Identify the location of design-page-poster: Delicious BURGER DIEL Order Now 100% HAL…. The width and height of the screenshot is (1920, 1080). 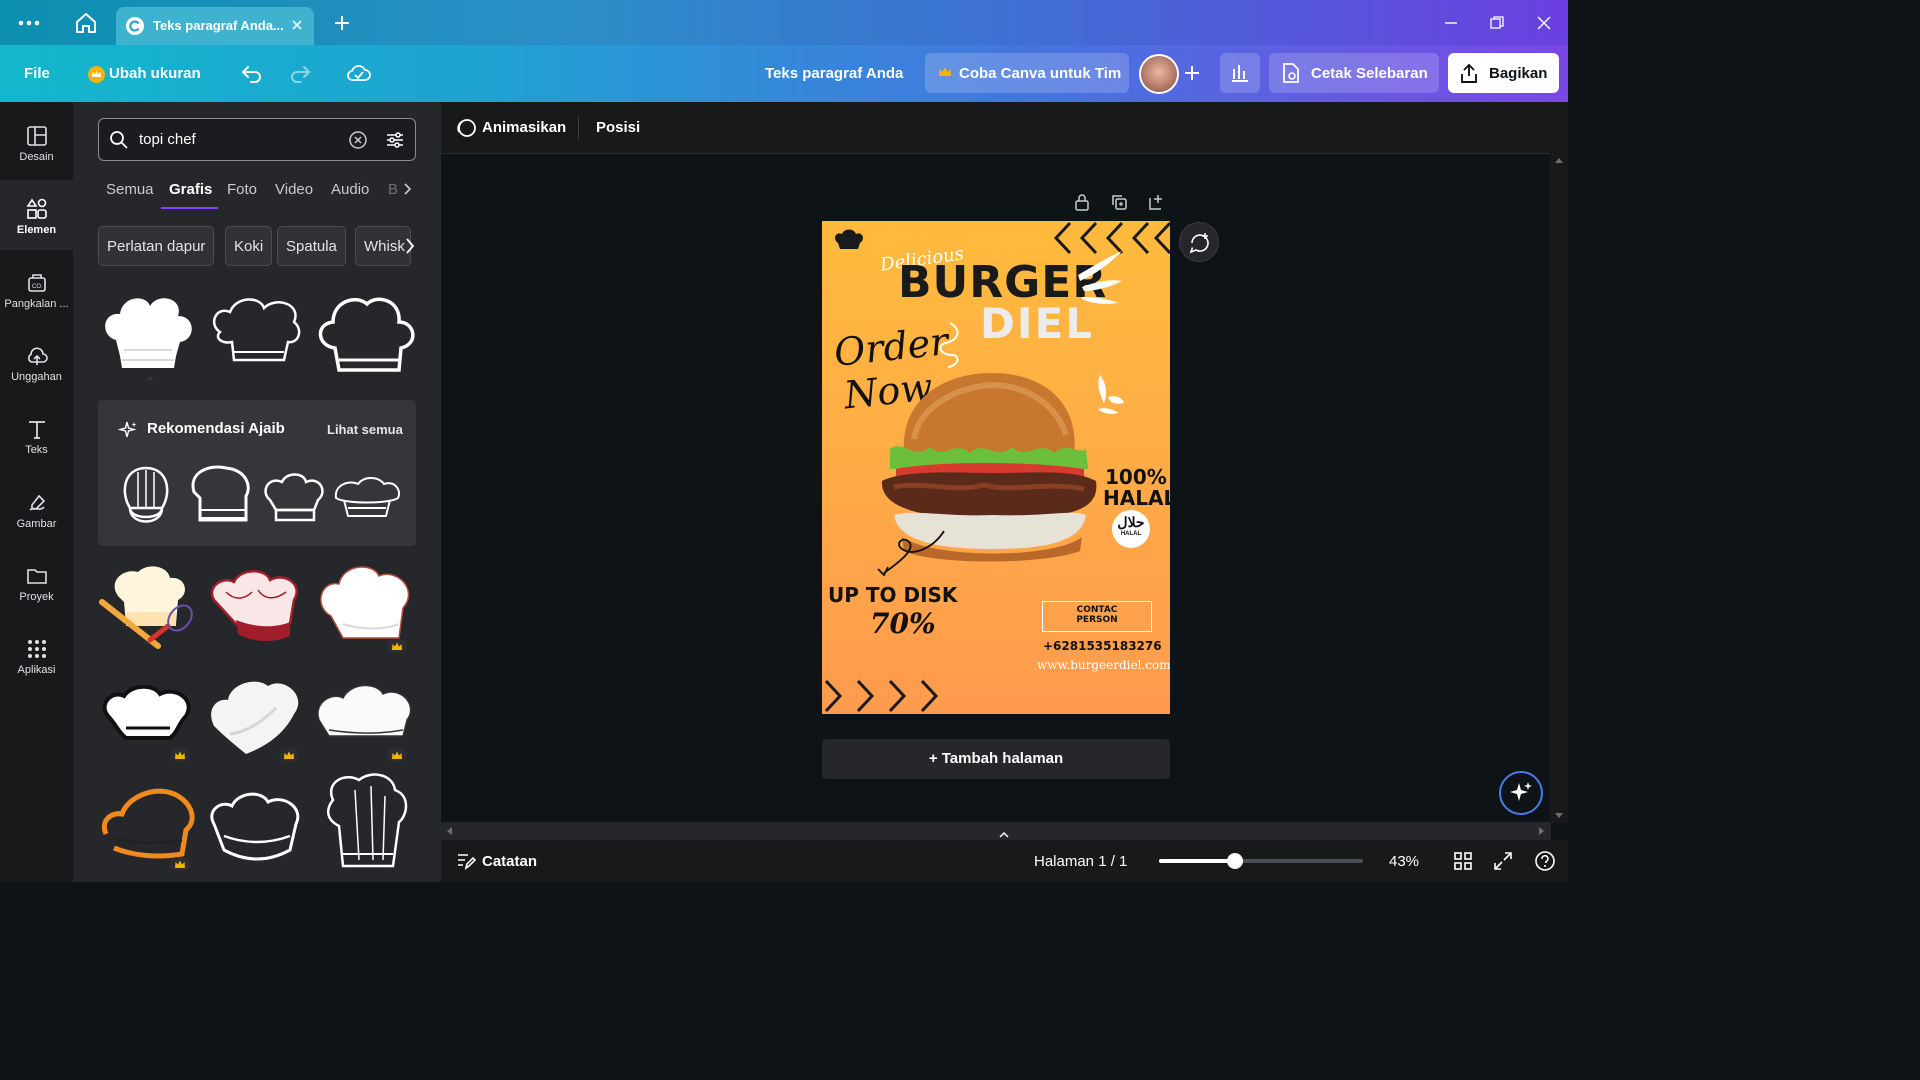
(996, 467).